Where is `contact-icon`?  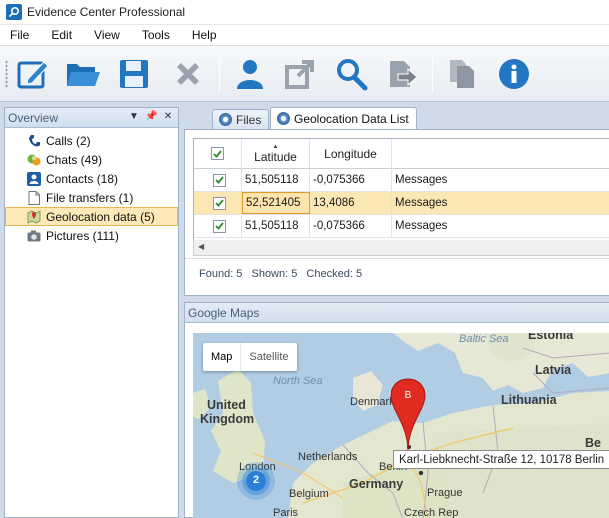 contact-icon is located at coordinates (34, 178).